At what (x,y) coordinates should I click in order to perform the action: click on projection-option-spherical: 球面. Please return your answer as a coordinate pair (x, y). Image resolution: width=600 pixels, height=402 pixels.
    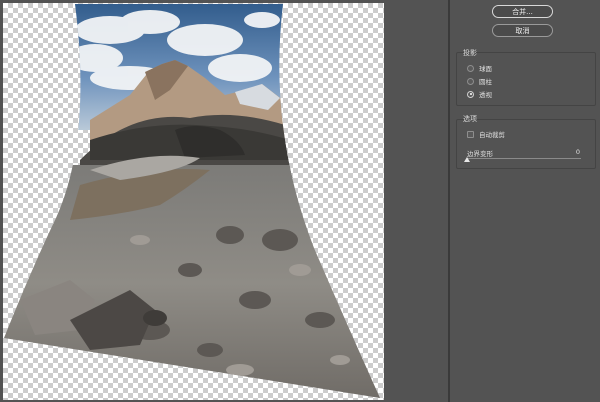
    Looking at the image, I should click on (479, 68).